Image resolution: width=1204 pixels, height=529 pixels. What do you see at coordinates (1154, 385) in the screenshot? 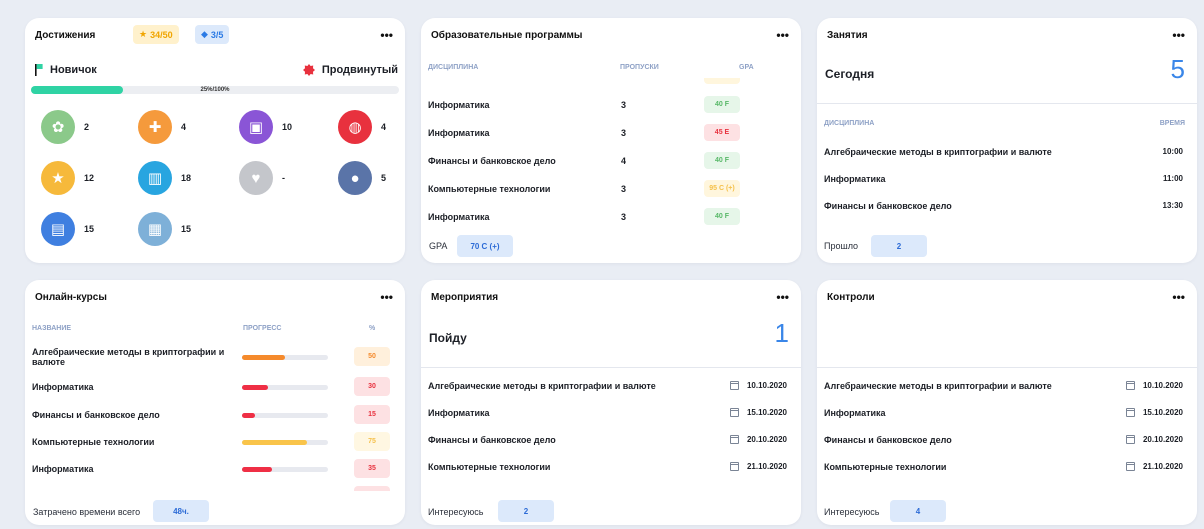
I see `list-item-date: 10.10.2020` at bounding box center [1154, 385].